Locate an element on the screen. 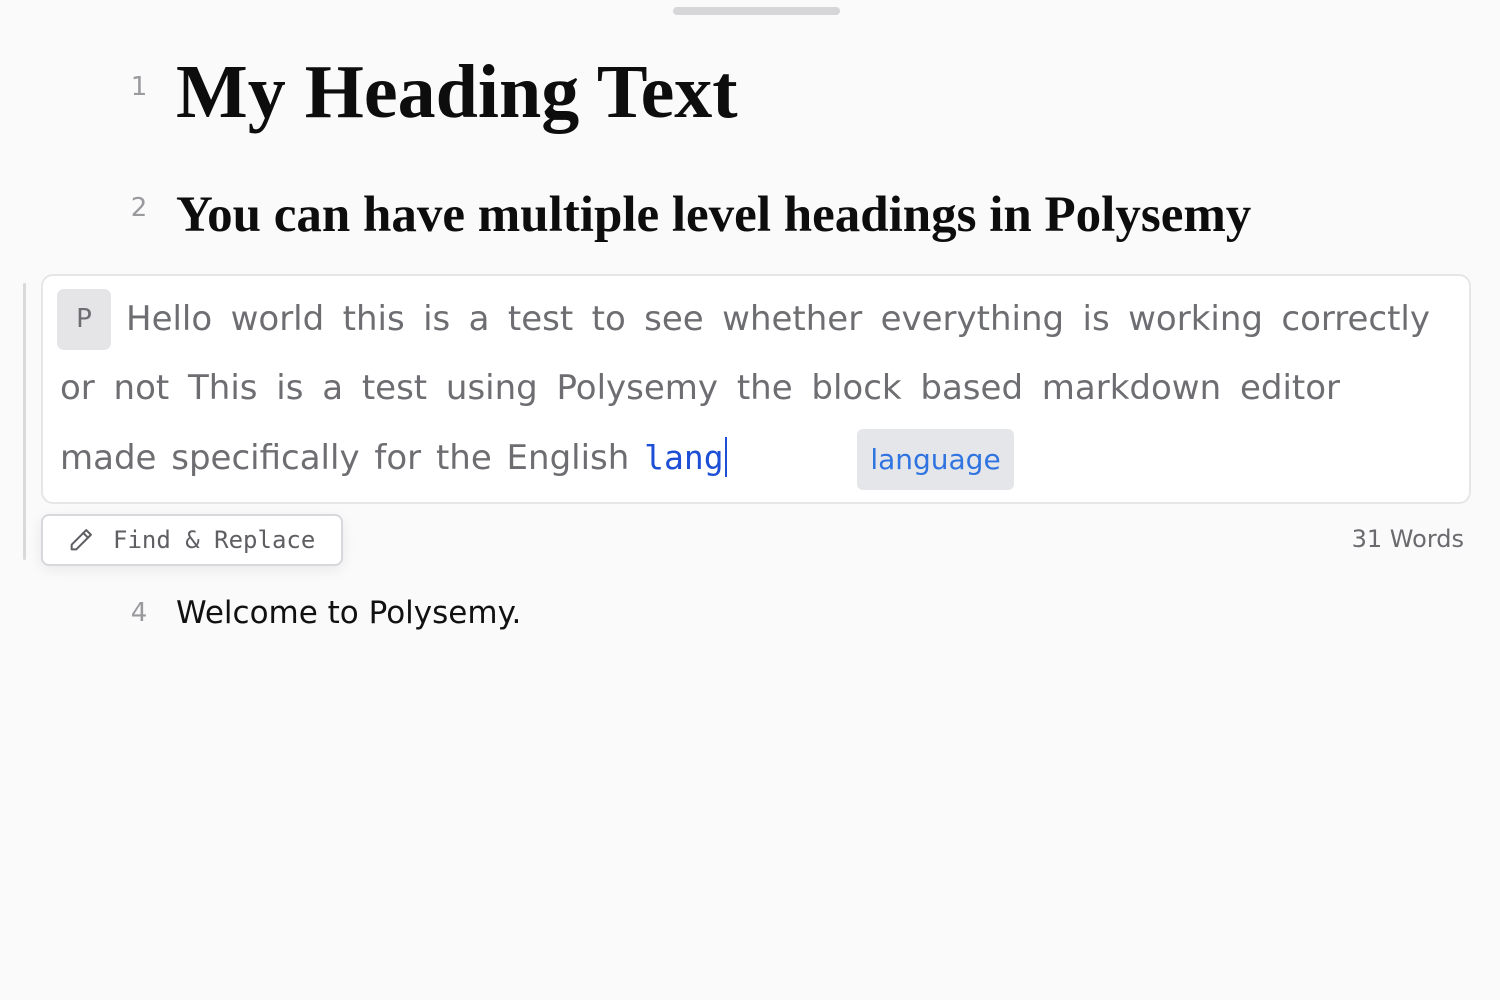  line-number: 1 is located at coordinates (139, 87).